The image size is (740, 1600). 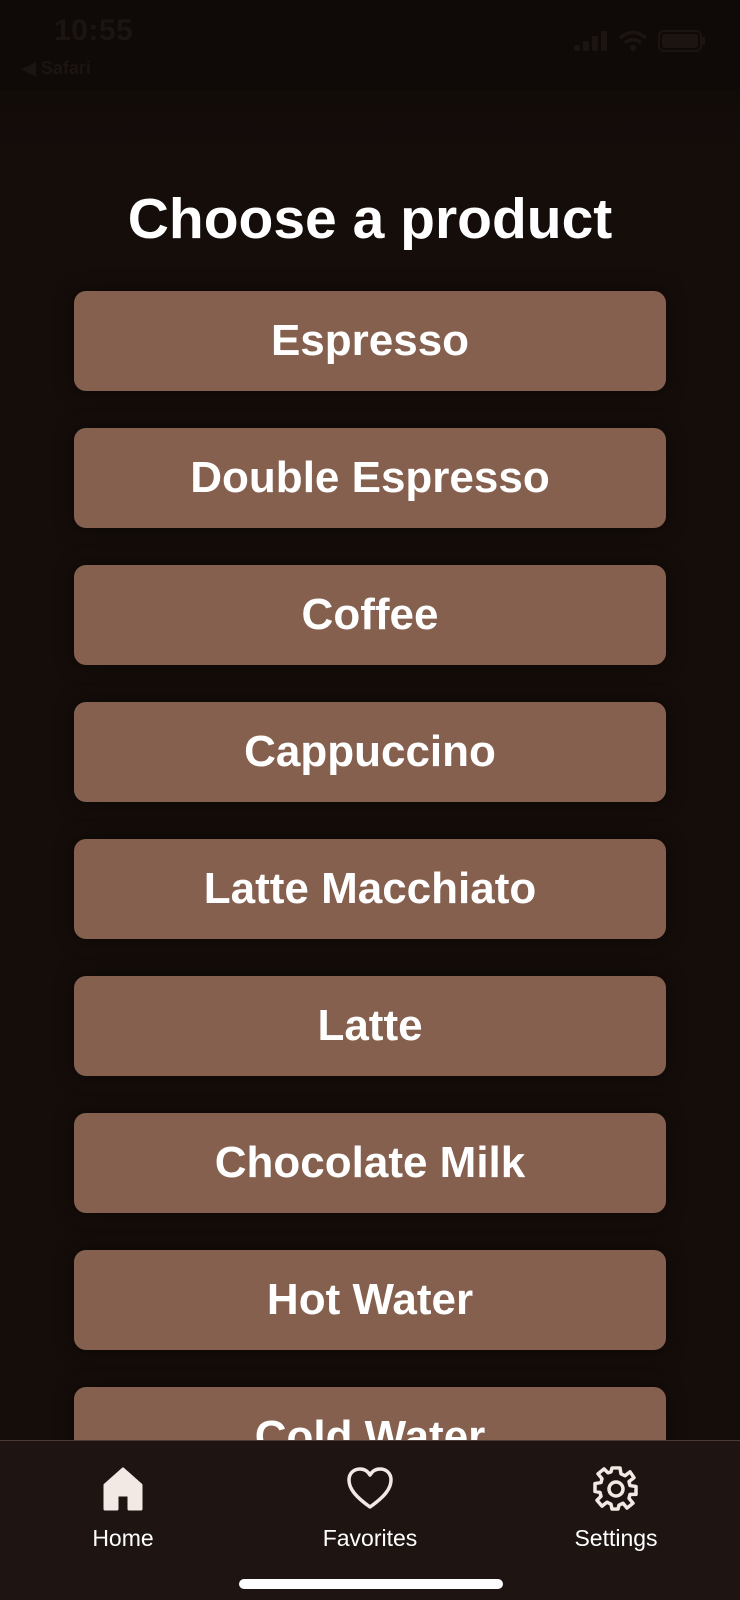 What do you see at coordinates (590, 41) in the screenshot?
I see `cellular-signal-icon` at bounding box center [590, 41].